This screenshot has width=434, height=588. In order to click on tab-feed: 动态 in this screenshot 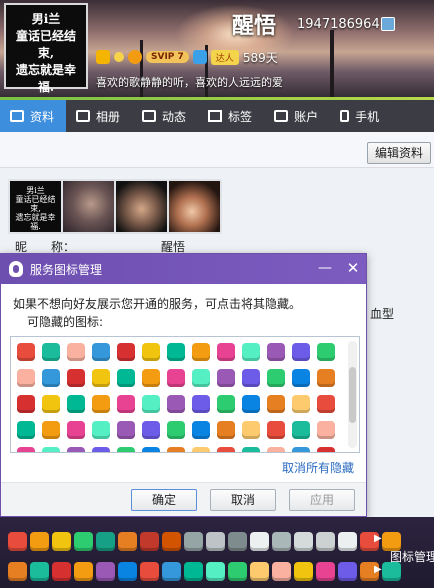, I will do `click(165, 116)`.